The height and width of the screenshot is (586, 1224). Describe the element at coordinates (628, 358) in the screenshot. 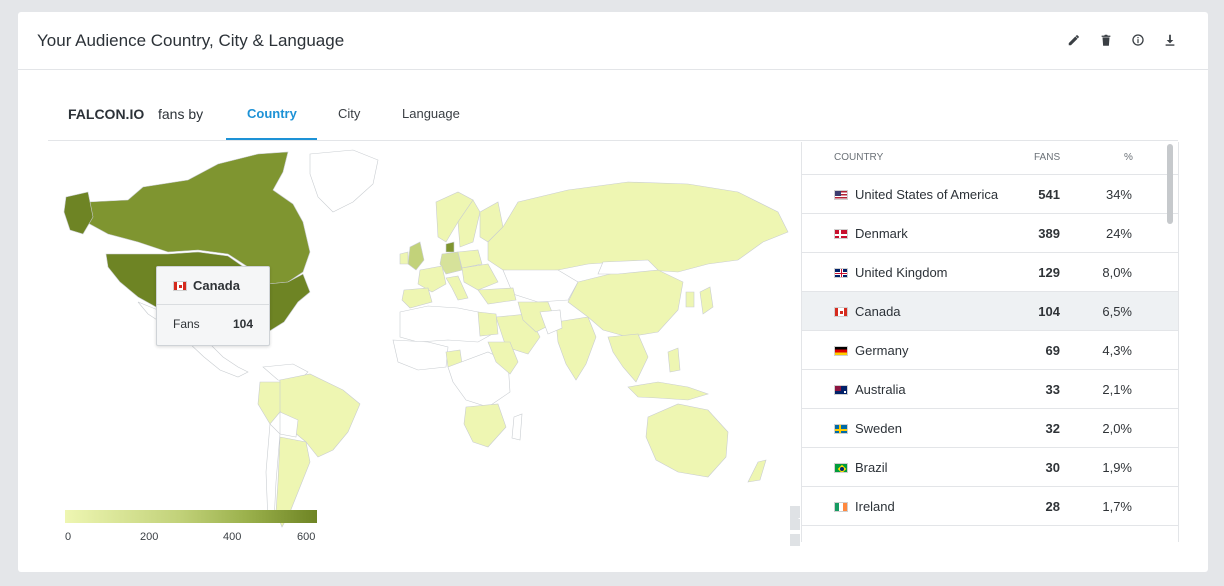

I see `map-country-indochina` at that location.